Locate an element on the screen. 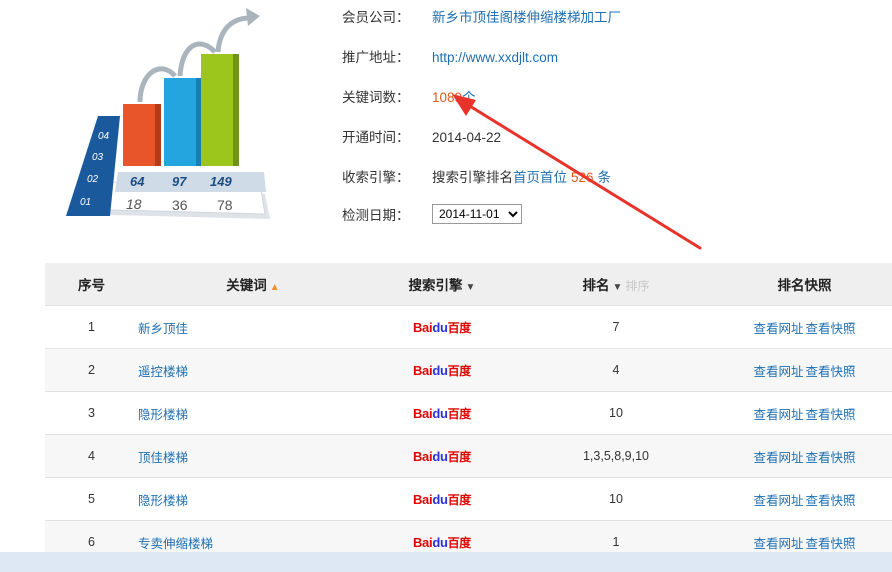 The width and height of the screenshot is (892, 572). row-rank: 1,3,5,8,9,10 is located at coordinates (616, 456).